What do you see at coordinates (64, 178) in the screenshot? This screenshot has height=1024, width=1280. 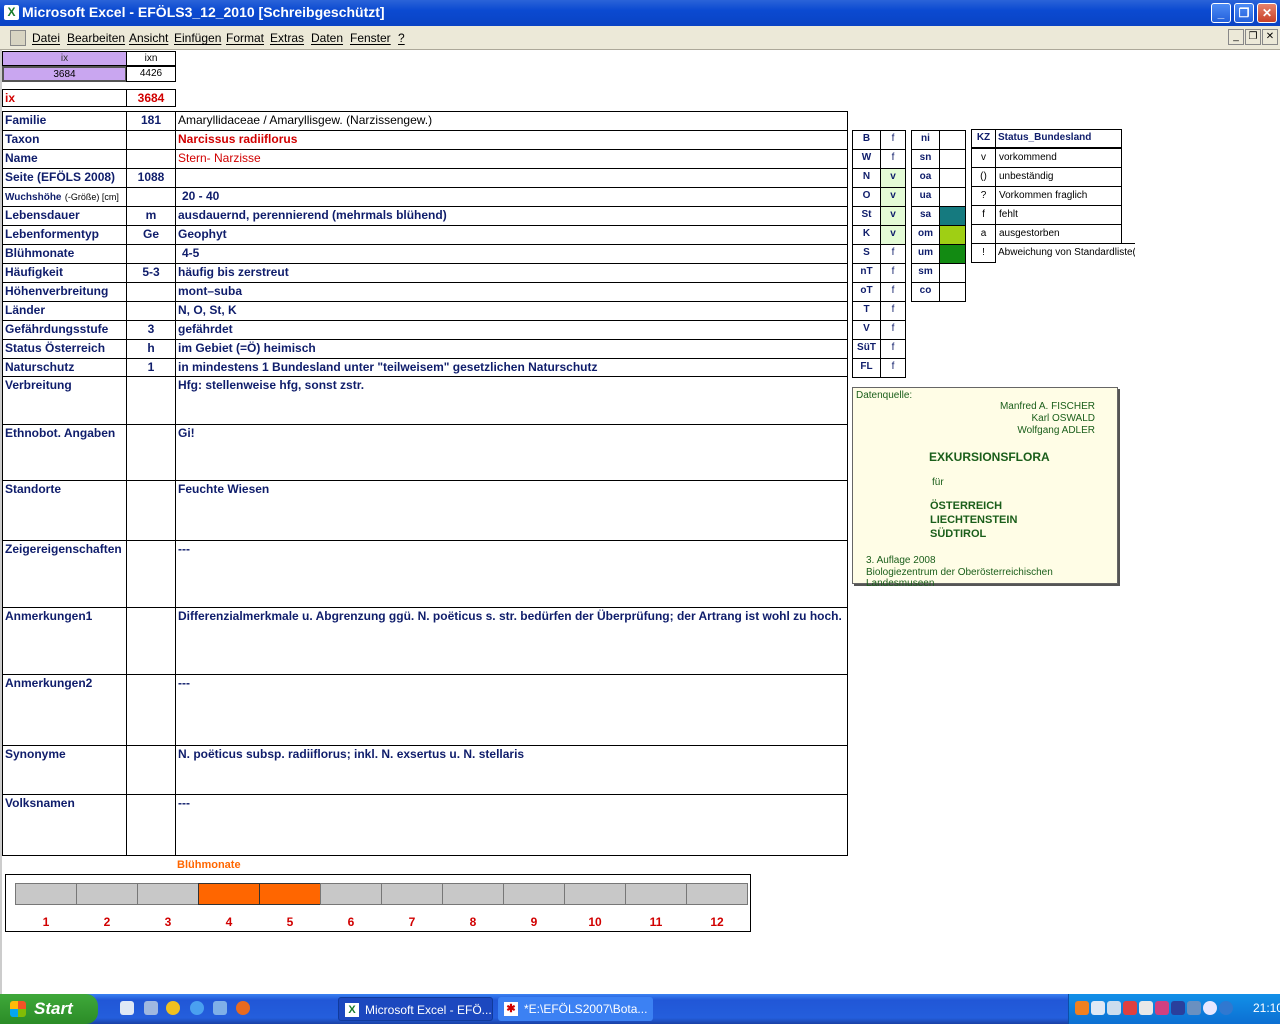 I see `label-seite: Seite (EFÖLS 2008)` at bounding box center [64, 178].